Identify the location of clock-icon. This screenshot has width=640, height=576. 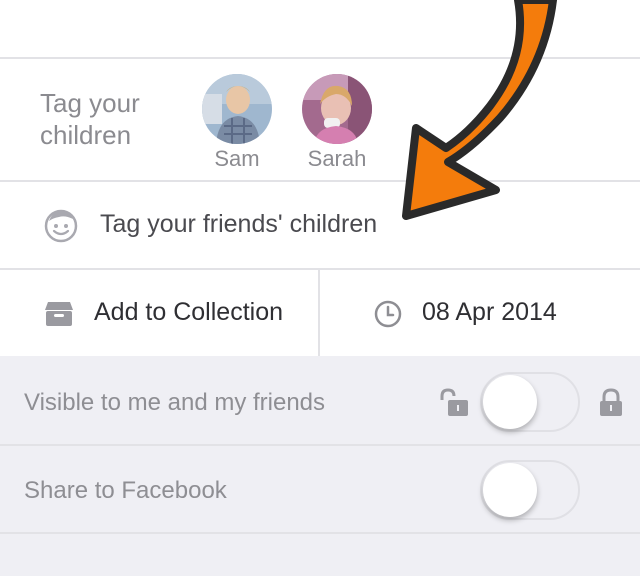
(388, 316).